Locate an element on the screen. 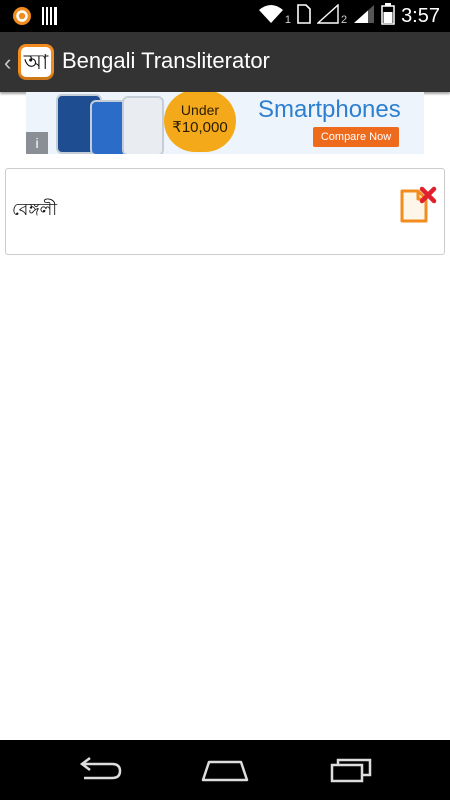 The width and height of the screenshot is (450, 800). wifi-icon is located at coordinates (270, 16).